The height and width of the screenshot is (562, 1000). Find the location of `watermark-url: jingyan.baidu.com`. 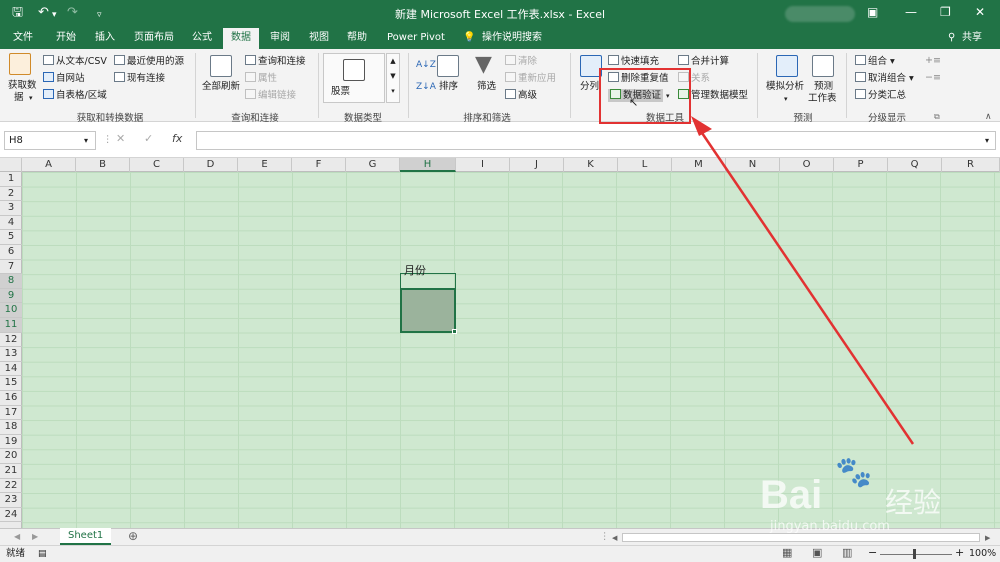

watermark-url: jingyan.baidu.com is located at coordinates (830, 526).